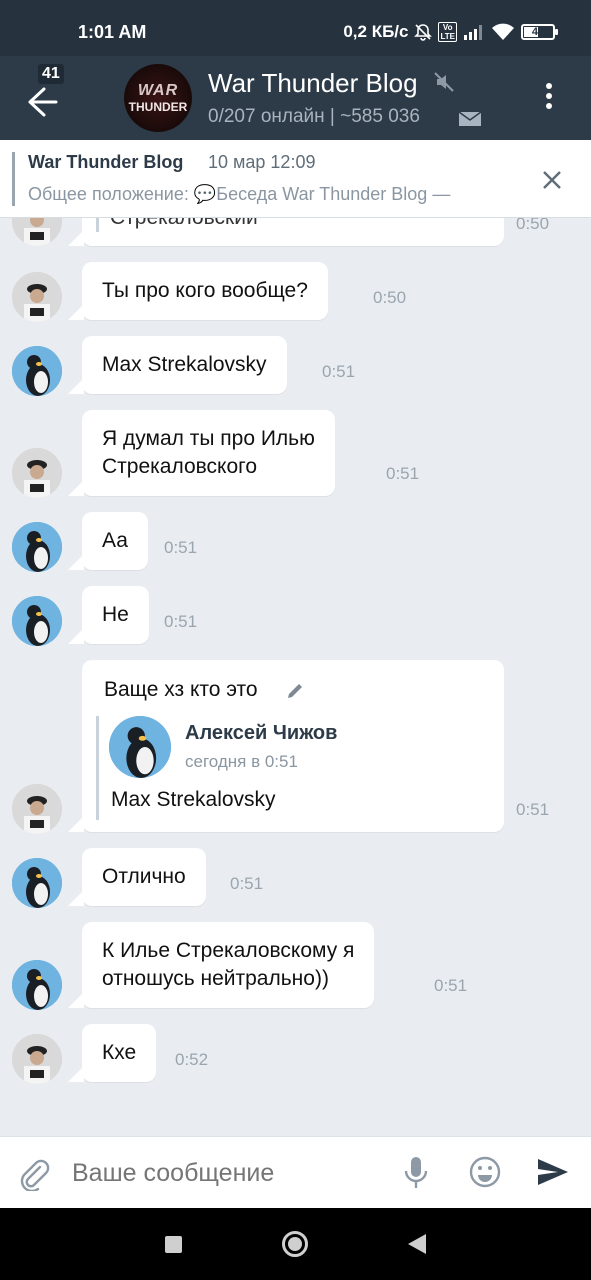  I want to click on avatar-logo-war: WAR, so click(158, 90).